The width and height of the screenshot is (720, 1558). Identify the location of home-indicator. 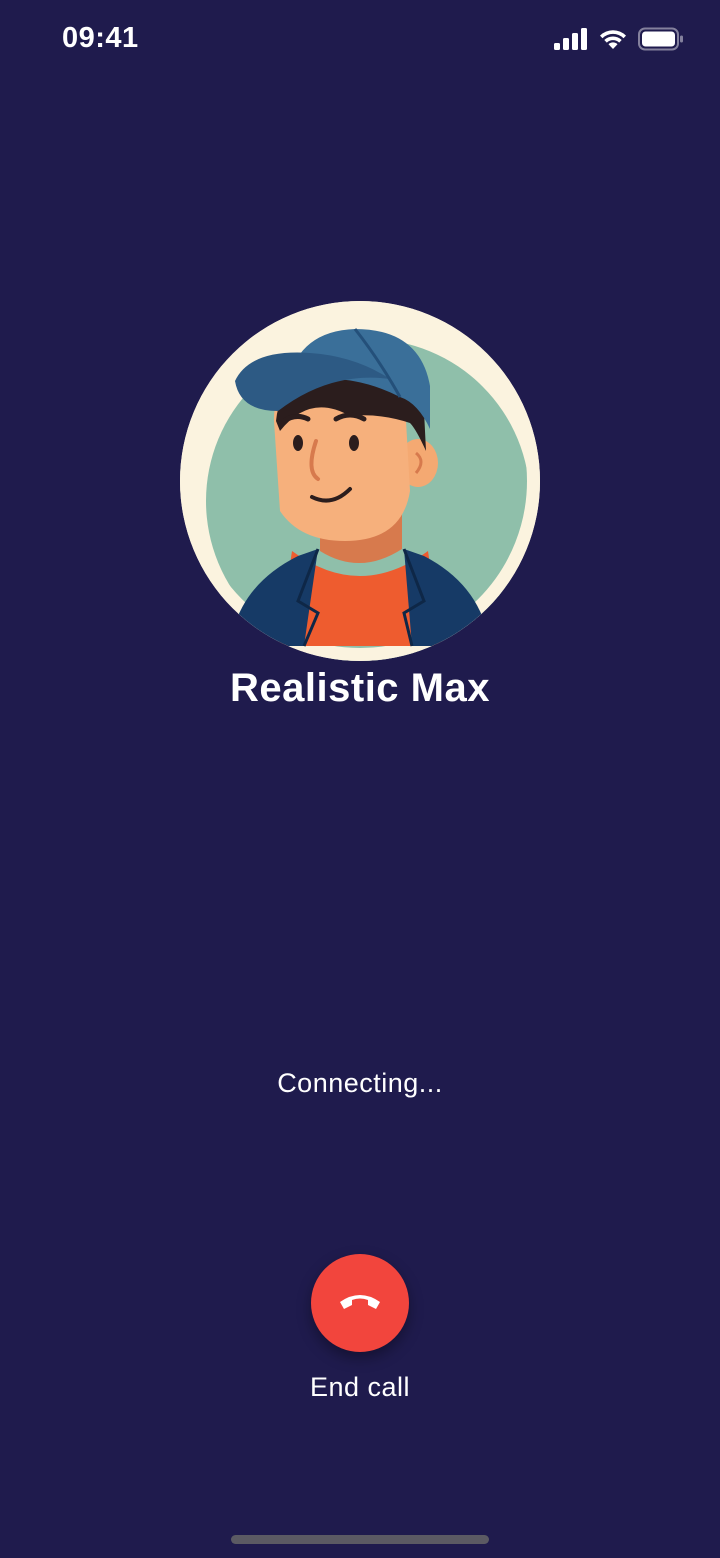
(360, 1539).